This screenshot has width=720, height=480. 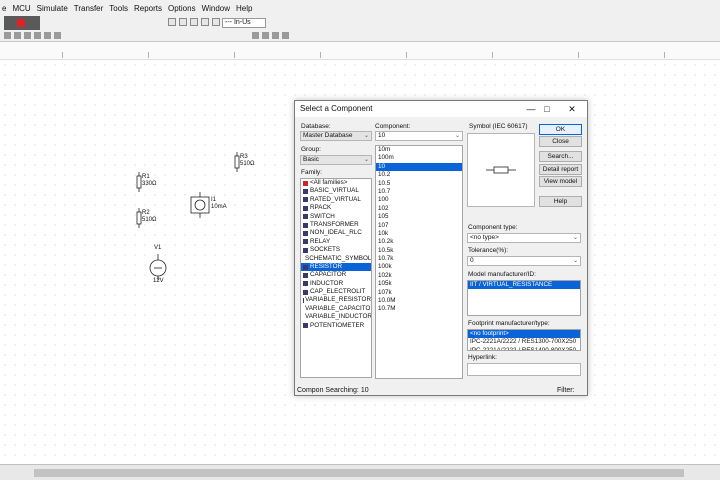 What do you see at coordinates (419, 192) in the screenshot?
I see `component-item: 10.7` at bounding box center [419, 192].